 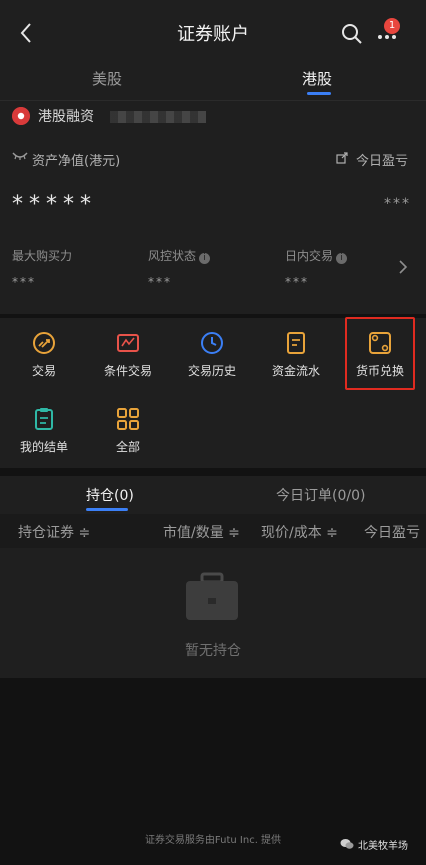 I want to click on history-clock-icon, so click(x=212, y=343).